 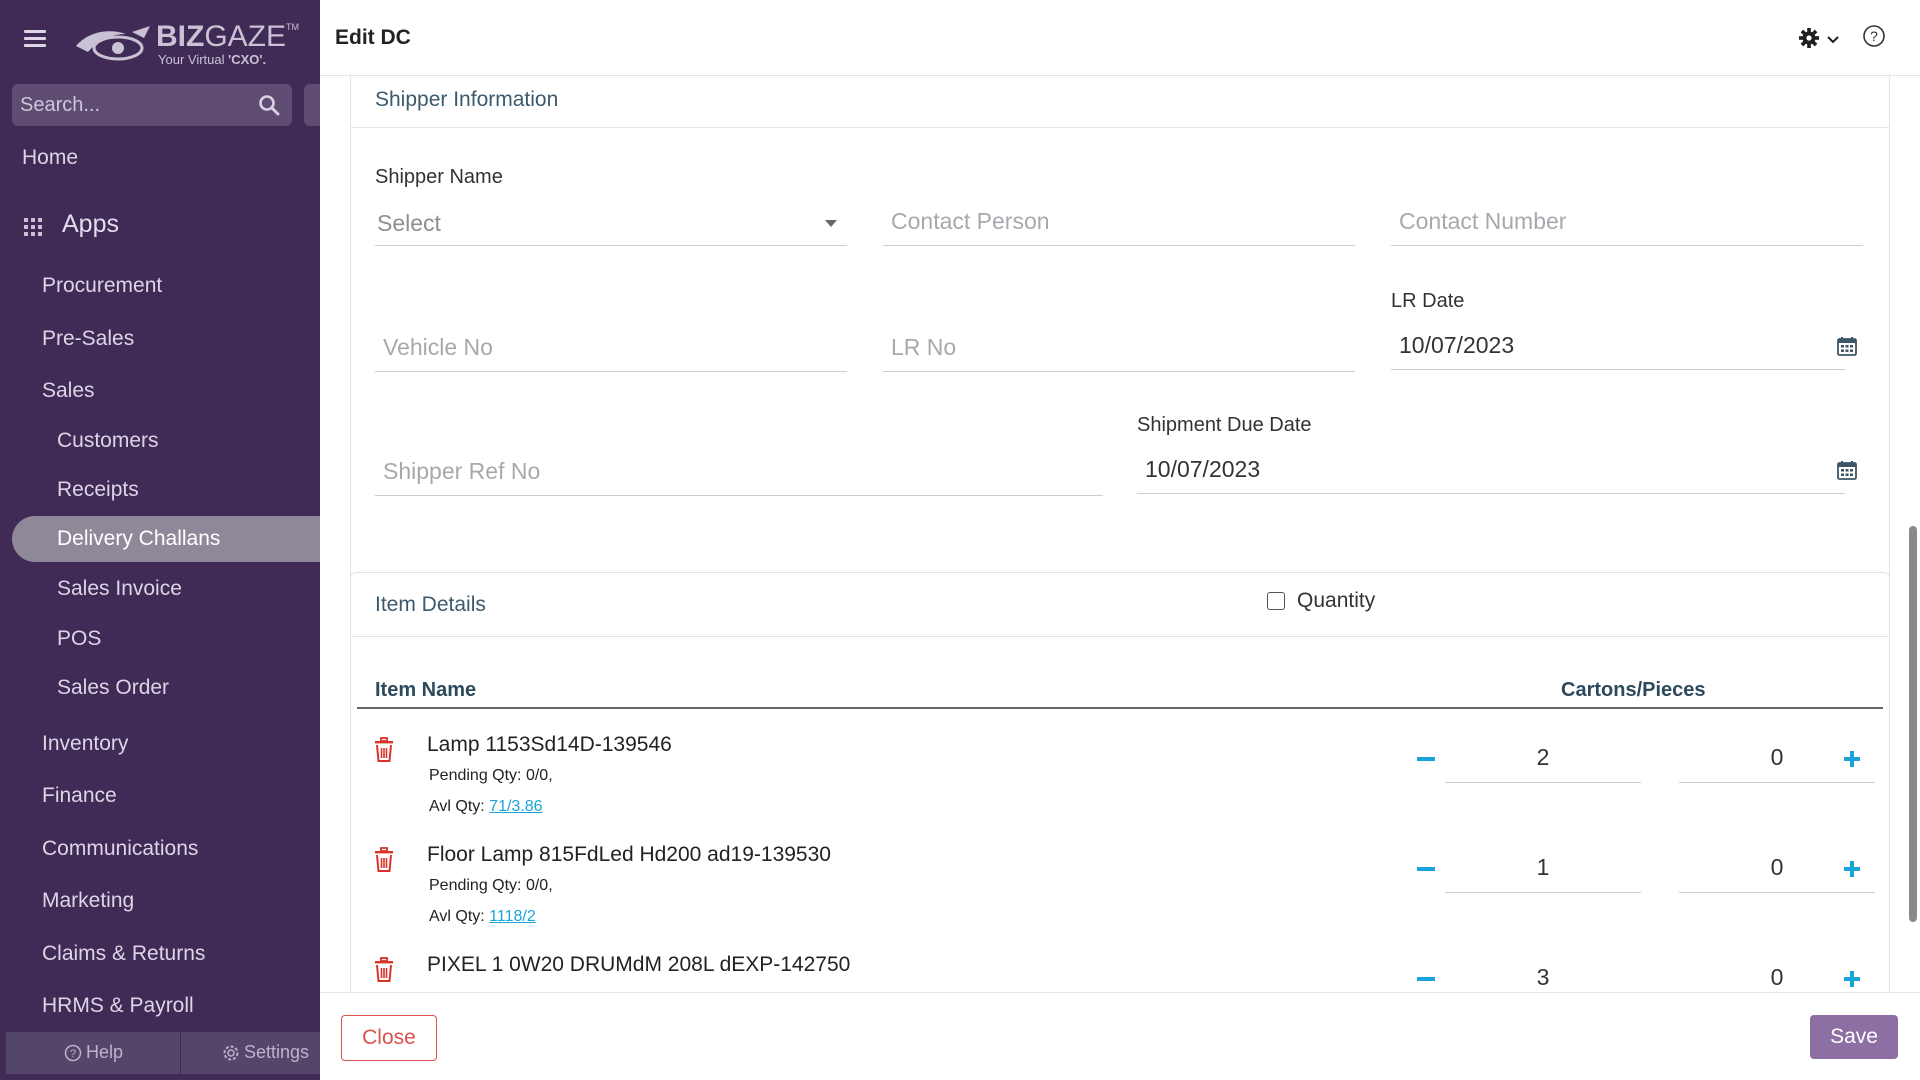 What do you see at coordinates (1120, 605) in the screenshot?
I see `item-details-header: Item Details Quantity` at bounding box center [1120, 605].